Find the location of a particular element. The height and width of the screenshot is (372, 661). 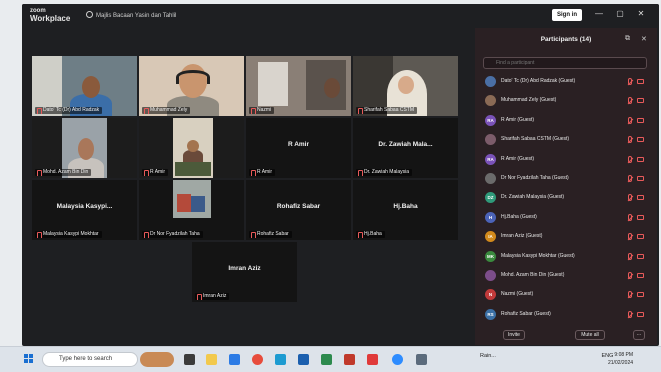

video-tile: Nazmi is located at coordinates (298, 86).